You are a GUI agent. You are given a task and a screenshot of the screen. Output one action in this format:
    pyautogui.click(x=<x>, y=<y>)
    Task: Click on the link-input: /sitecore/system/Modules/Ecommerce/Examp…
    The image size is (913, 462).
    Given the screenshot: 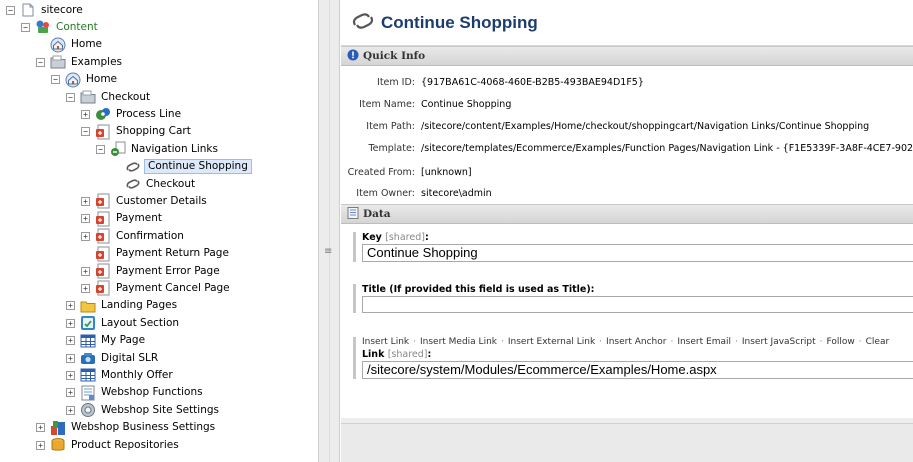 What is the action you would take?
    pyautogui.click(x=637, y=370)
    